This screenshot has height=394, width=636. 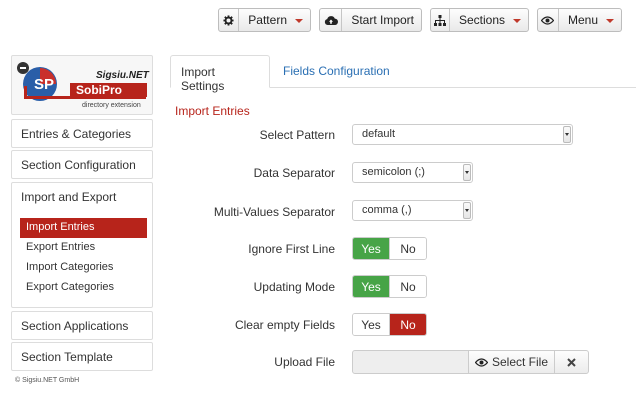 I want to click on gear-icon, so click(x=229, y=20).